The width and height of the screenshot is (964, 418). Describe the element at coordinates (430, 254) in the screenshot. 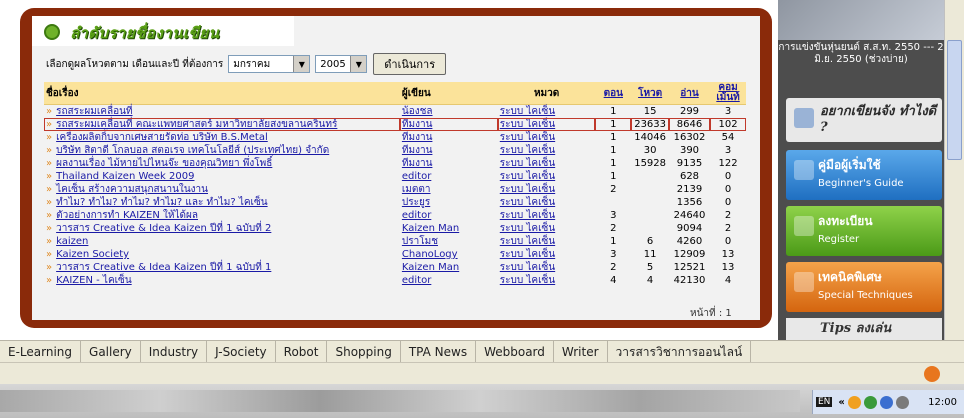

I see `author-link: ChanoLogy` at that location.